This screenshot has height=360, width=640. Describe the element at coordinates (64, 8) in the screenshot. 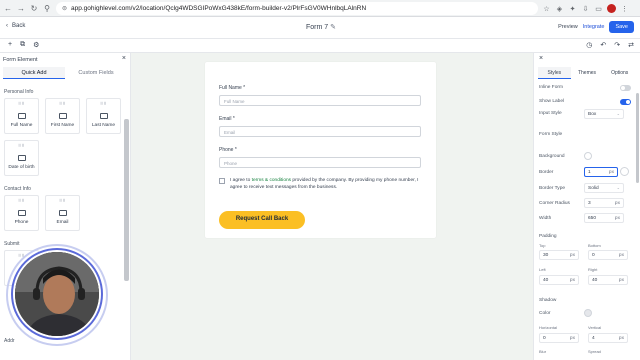

I see `site-info-icon: ⊜` at that location.